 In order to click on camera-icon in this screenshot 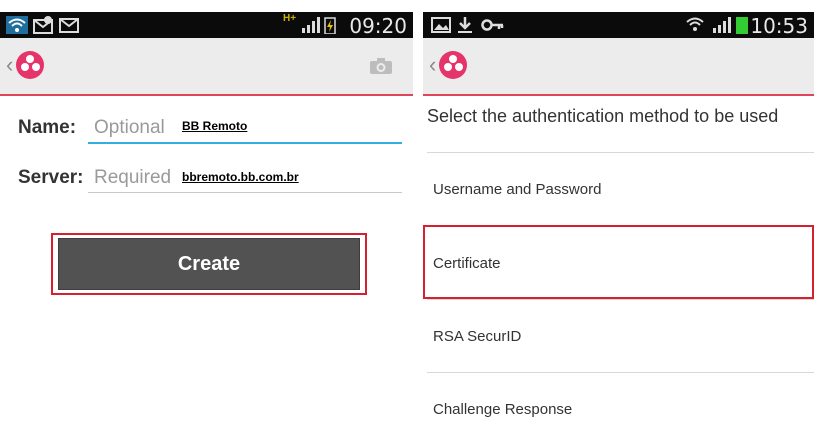, I will do `click(381, 66)`.